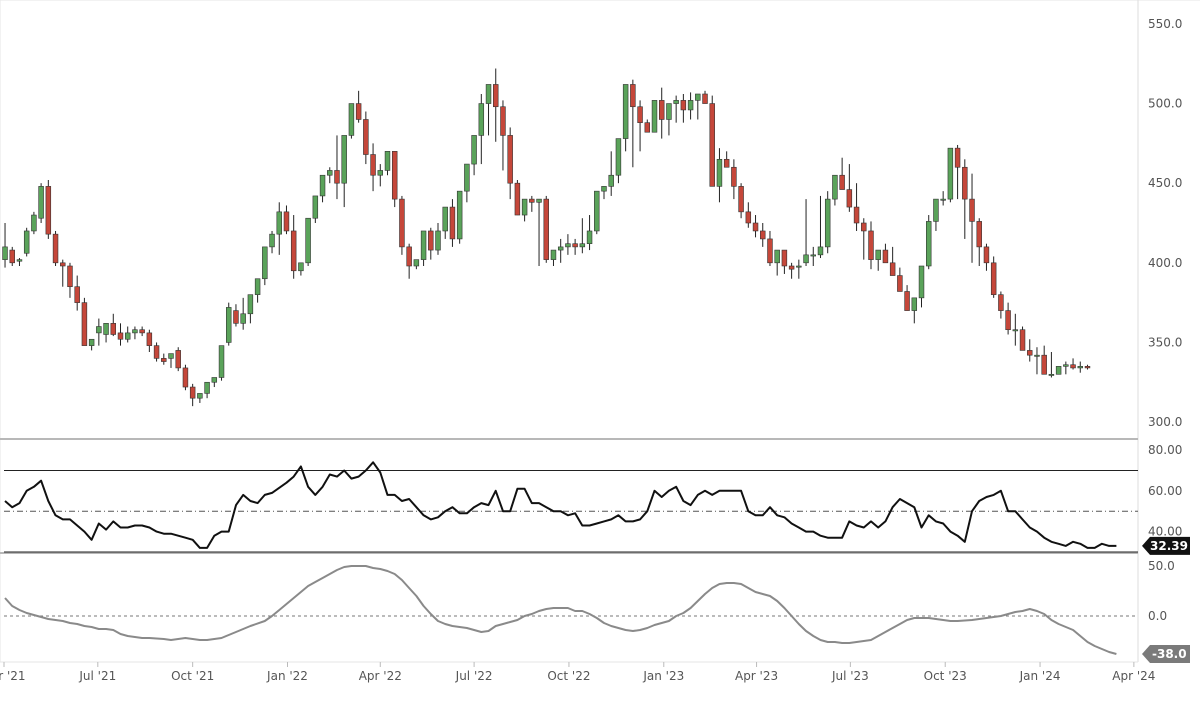 Image resolution: width=1200 pixels, height=702 pixels. I want to click on oscillator-1-value-label: 32.39, so click(1169, 546).